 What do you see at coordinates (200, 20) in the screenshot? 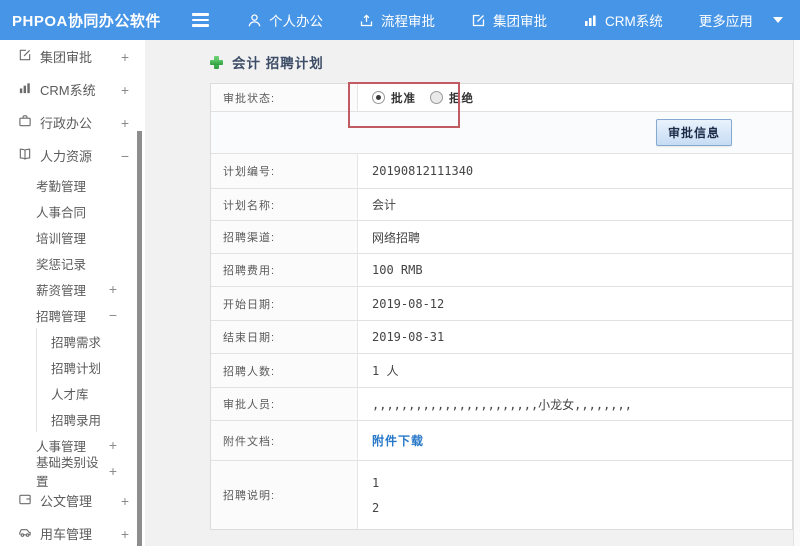
I see `menu-icon` at bounding box center [200, 20].